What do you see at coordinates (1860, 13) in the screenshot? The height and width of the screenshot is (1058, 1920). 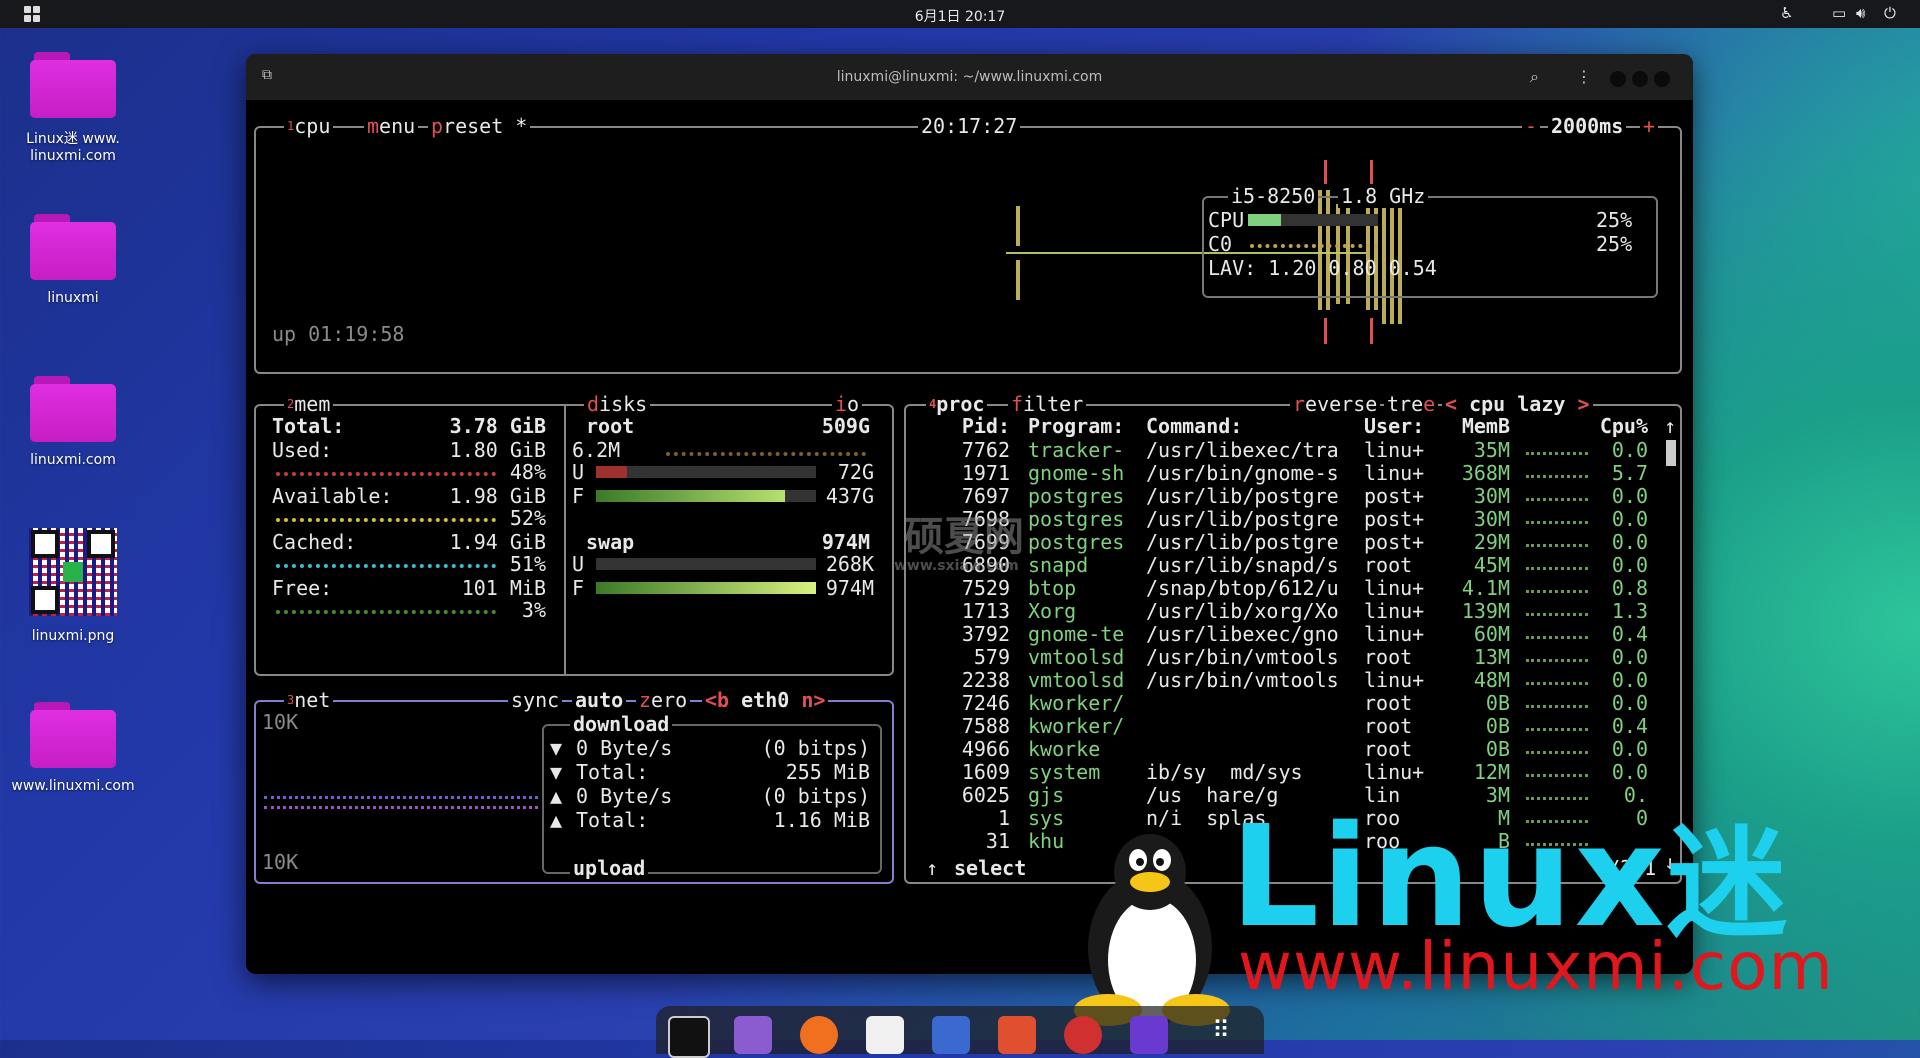 I see `volume-icon: 🔊︎` at bounding box center [1860, 13].